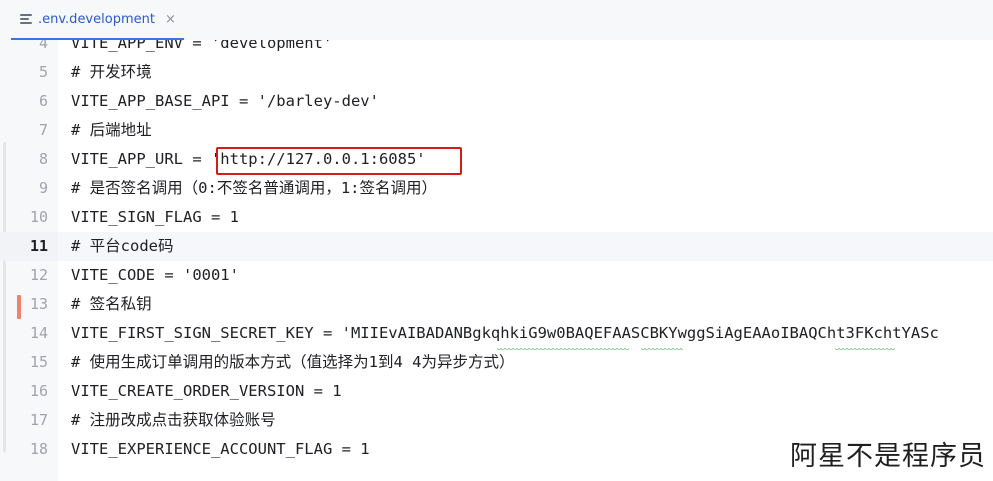  Describe the element at coordinates (888, 456) in the screenshot. I see `watermark: 阿星不是程序员` at that location.